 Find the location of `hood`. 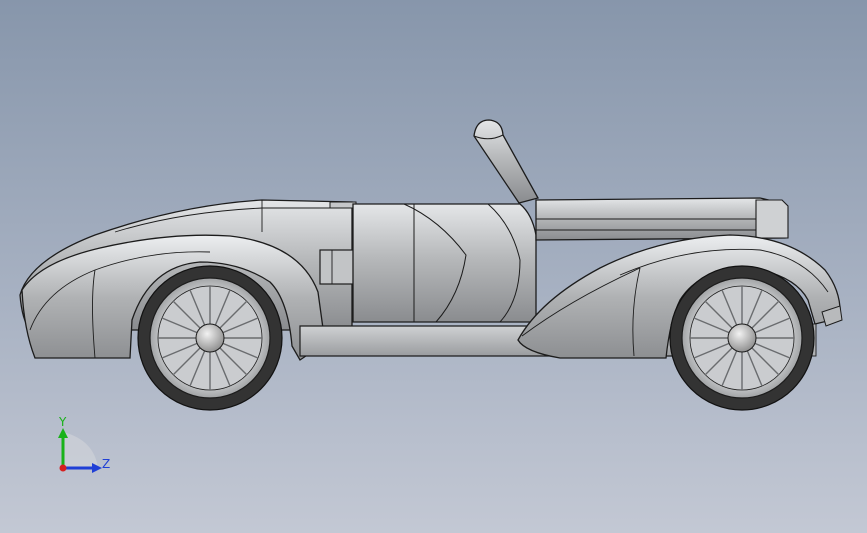

hood is located at coordinates (662, 219).